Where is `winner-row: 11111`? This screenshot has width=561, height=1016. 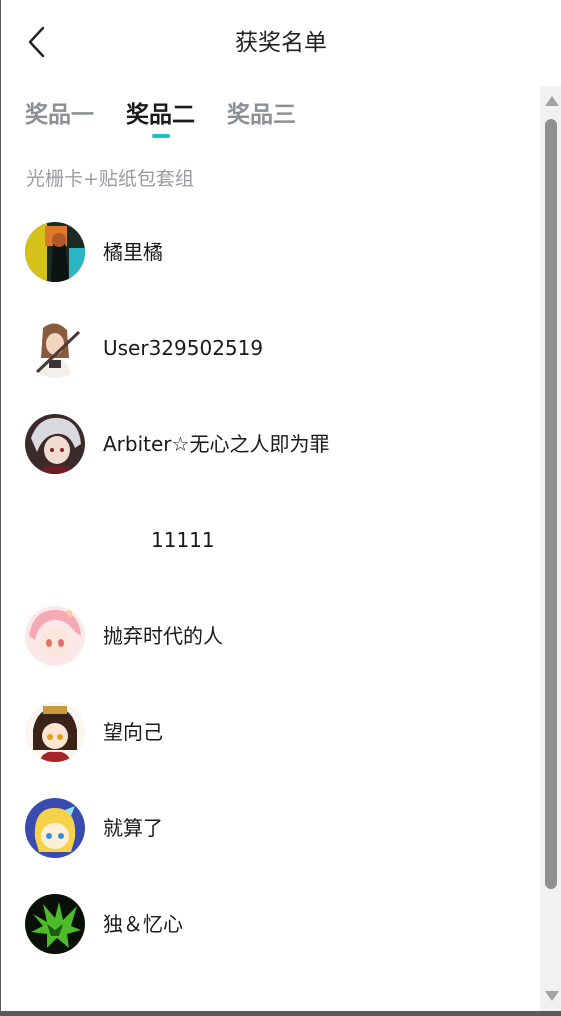 winner-row: 11111 is located at coordinates (275, 556).